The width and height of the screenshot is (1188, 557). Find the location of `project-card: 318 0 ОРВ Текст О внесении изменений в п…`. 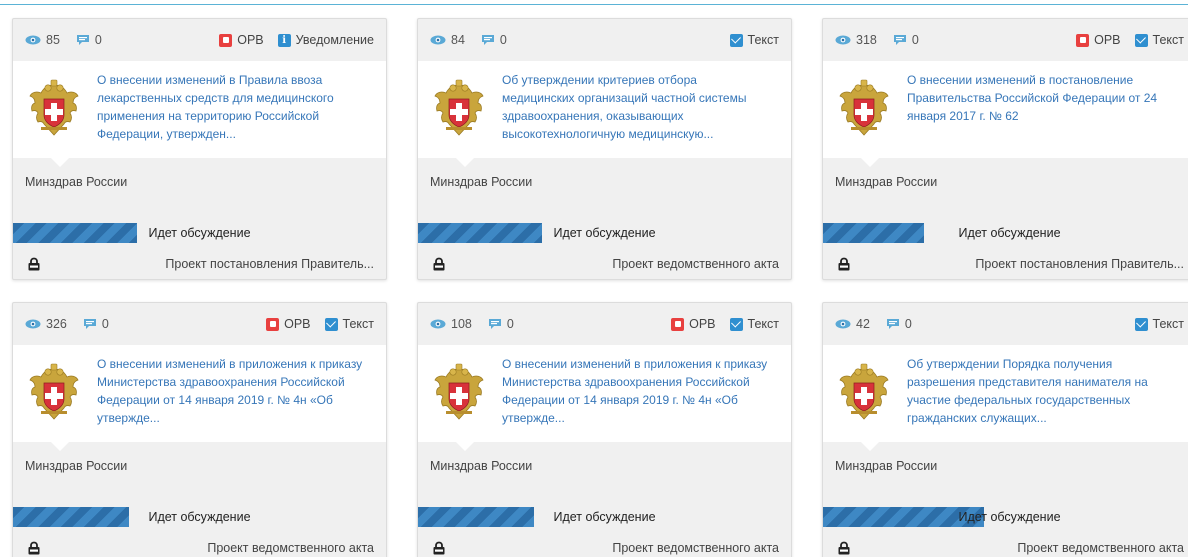

project-card: 318 0 ОРВ Текст О внесении изменений в п… is located at coordinates (1005, 149).